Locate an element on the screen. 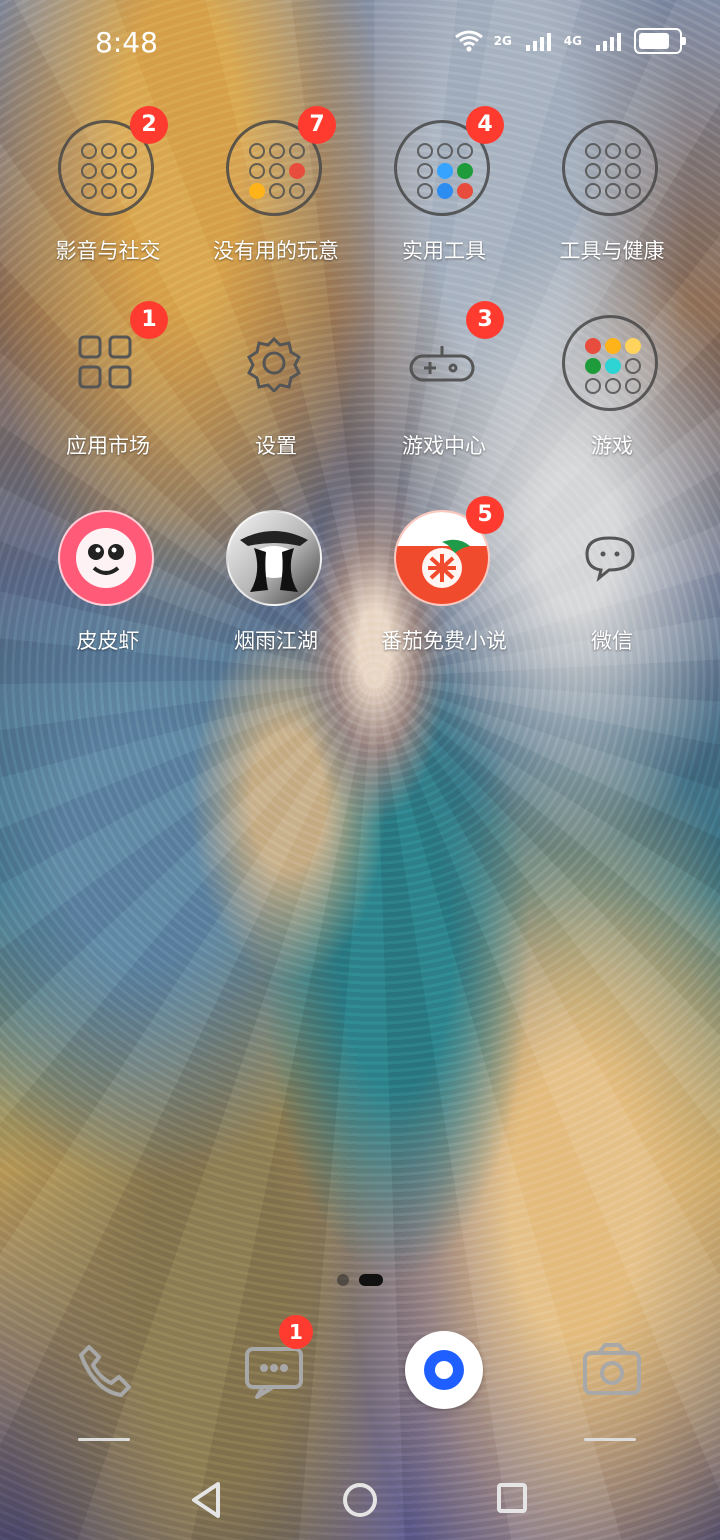 This screenshot has width=720, height=1540. wechat-app: 微信 is located at coordinates (612, 582).